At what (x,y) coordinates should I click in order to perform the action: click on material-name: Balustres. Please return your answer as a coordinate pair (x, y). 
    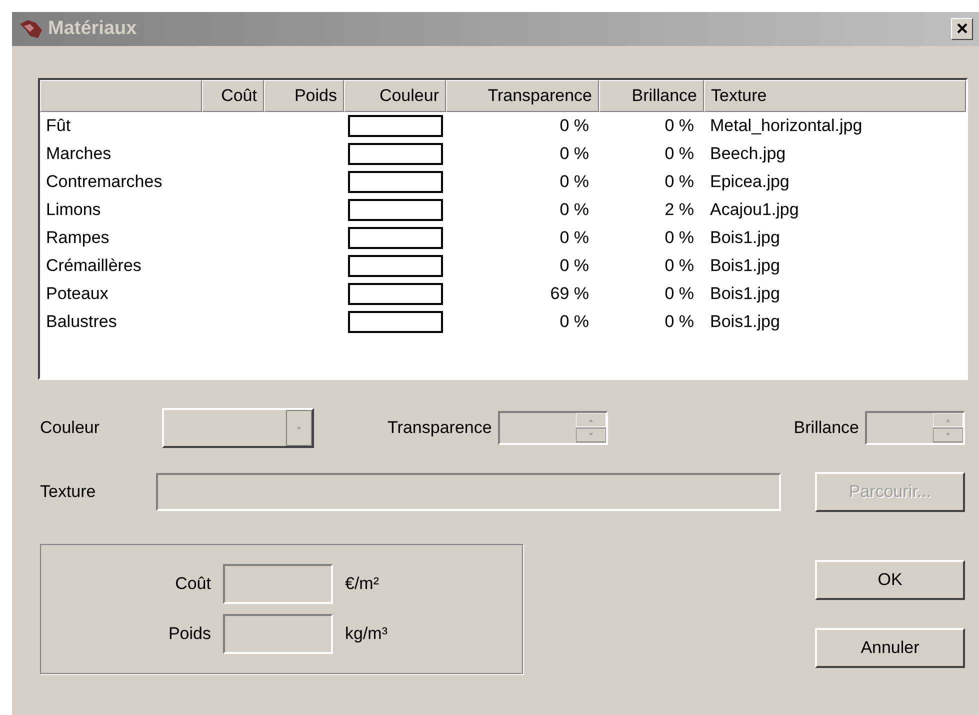
    Looking at the image, I should click on (81, 322).